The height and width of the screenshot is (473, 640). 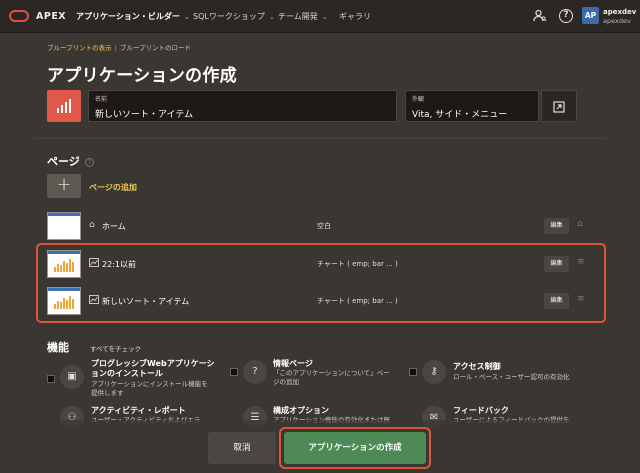 I want to click on app-name-input: 新しいソート・アイテム, so click(x=242, y=113).